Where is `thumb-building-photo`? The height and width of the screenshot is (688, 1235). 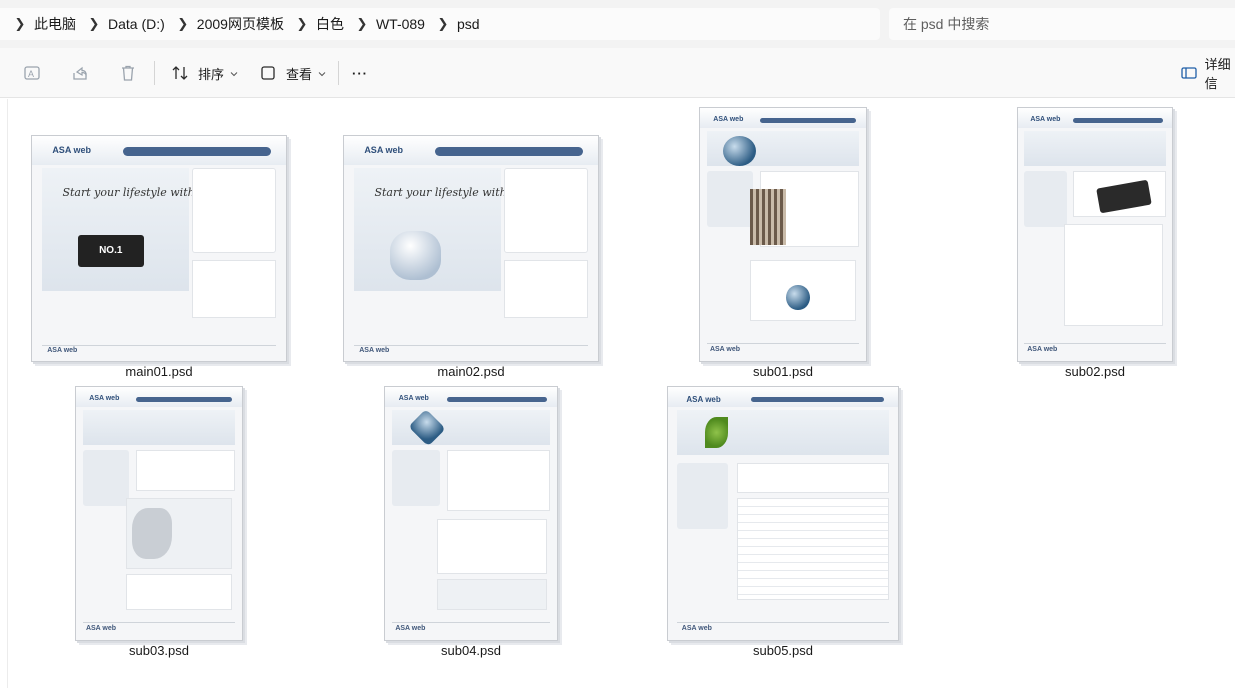
thumb-building-photo is located at coordinates (768, 216).